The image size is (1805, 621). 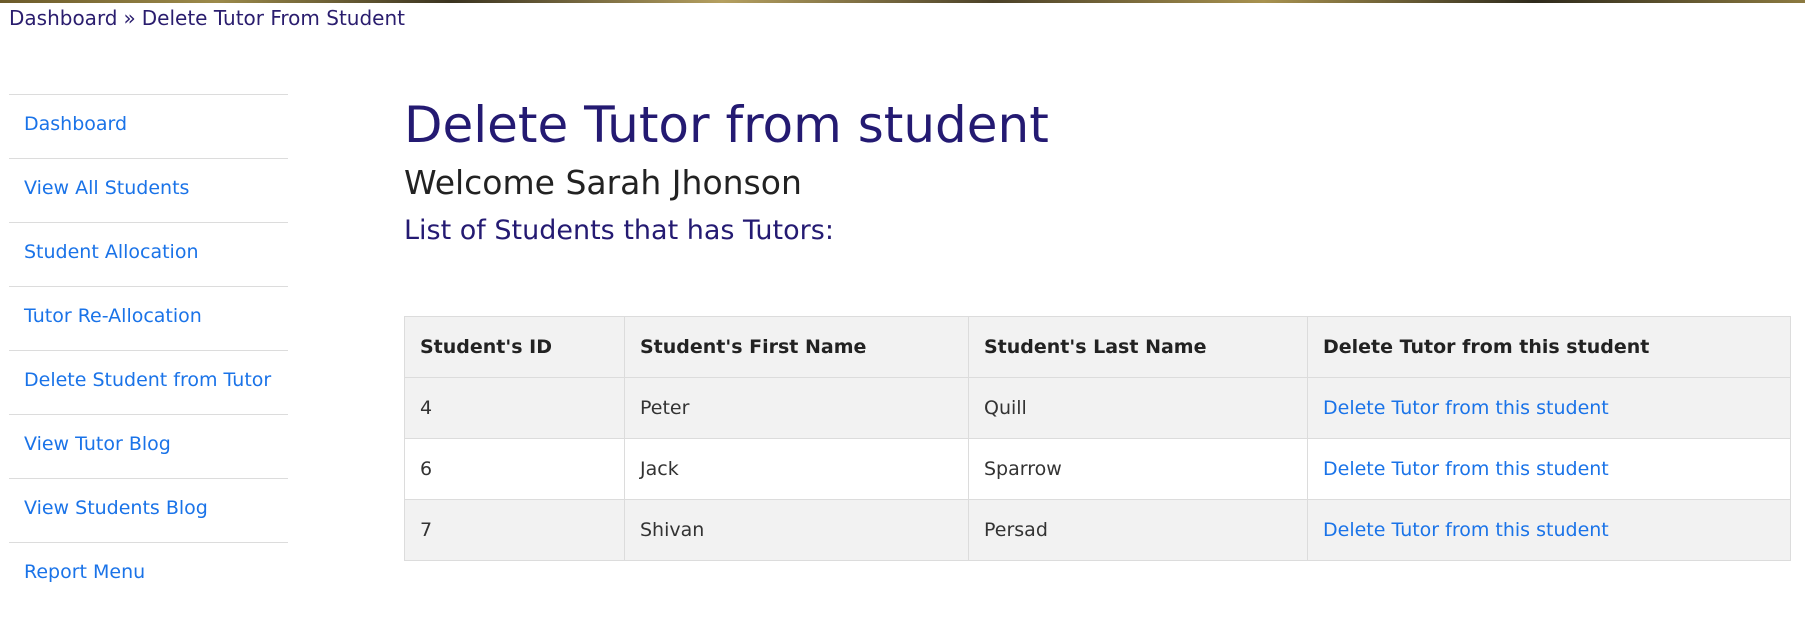 I want to click on list-heading: List of Students that has Tutors:, so click(x=619, y=230).